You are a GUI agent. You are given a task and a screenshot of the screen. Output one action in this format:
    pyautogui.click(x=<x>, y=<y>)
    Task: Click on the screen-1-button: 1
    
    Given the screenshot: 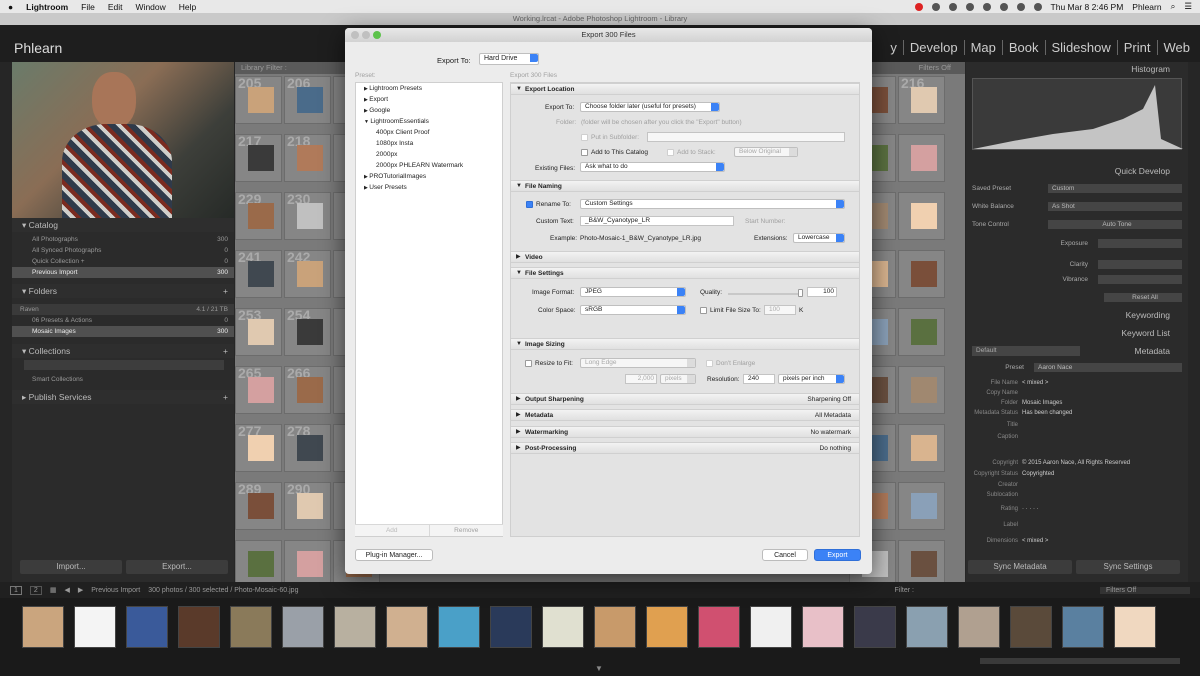 What is the action you would take?
    pyautogui.click(x=16, y=590)
    